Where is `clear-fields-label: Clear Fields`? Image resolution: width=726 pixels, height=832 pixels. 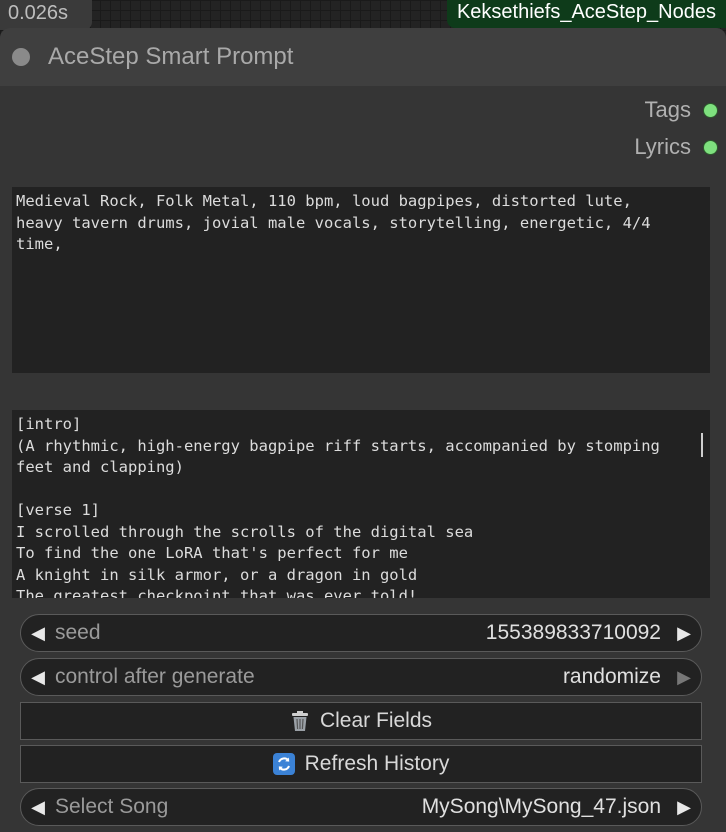
clear-fields-label: Clear Fields is located at coordinates (376, 720).